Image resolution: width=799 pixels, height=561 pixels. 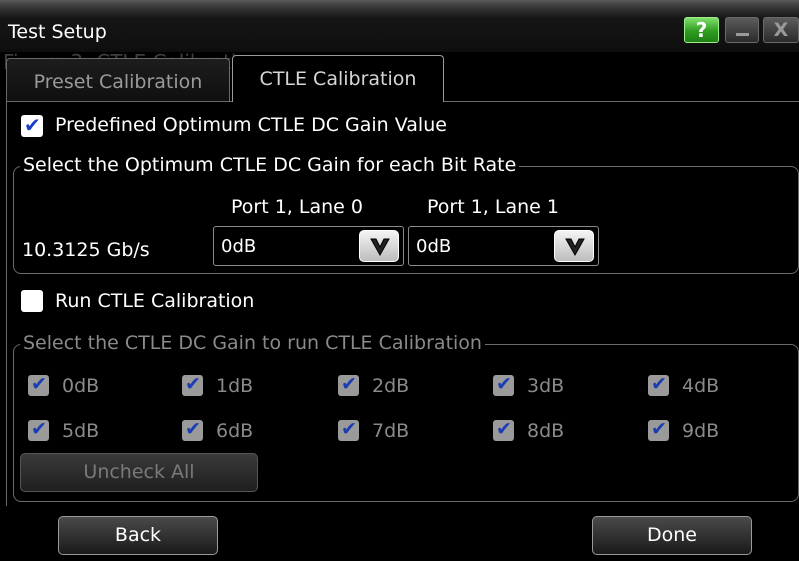 I want to click on gain-7db-checkbox, so click(x=348, y=429).